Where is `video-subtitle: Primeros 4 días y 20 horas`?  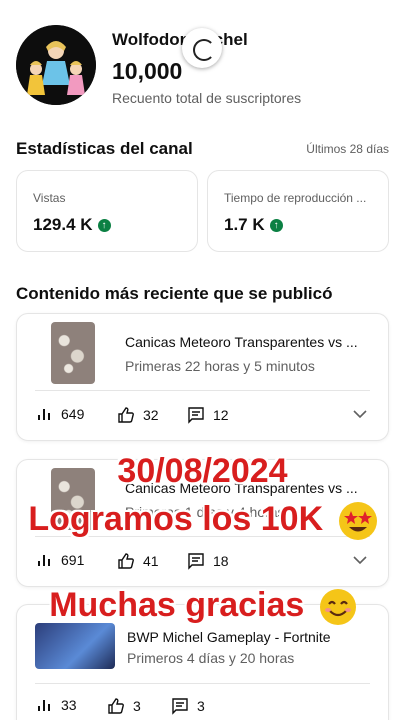 video-subtitle: Primeros 4 días y 20 horas is located at coordinates (211, 658).